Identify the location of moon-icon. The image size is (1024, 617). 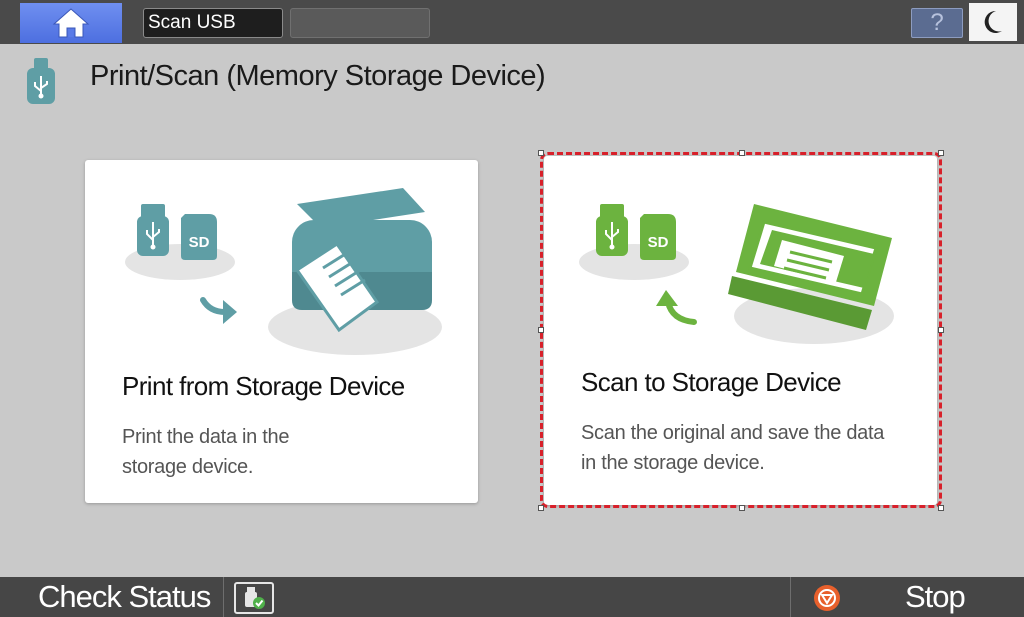
(993, 21).